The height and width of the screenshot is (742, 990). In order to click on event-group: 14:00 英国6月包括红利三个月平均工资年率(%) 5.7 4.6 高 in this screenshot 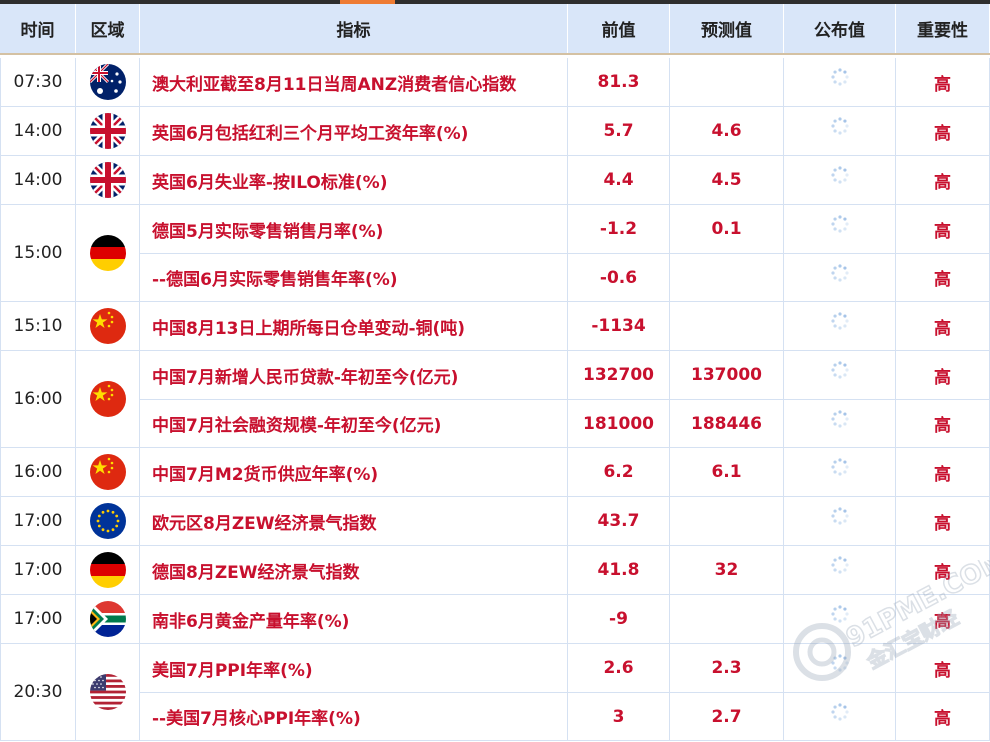, I will do `click(495, 131)`.